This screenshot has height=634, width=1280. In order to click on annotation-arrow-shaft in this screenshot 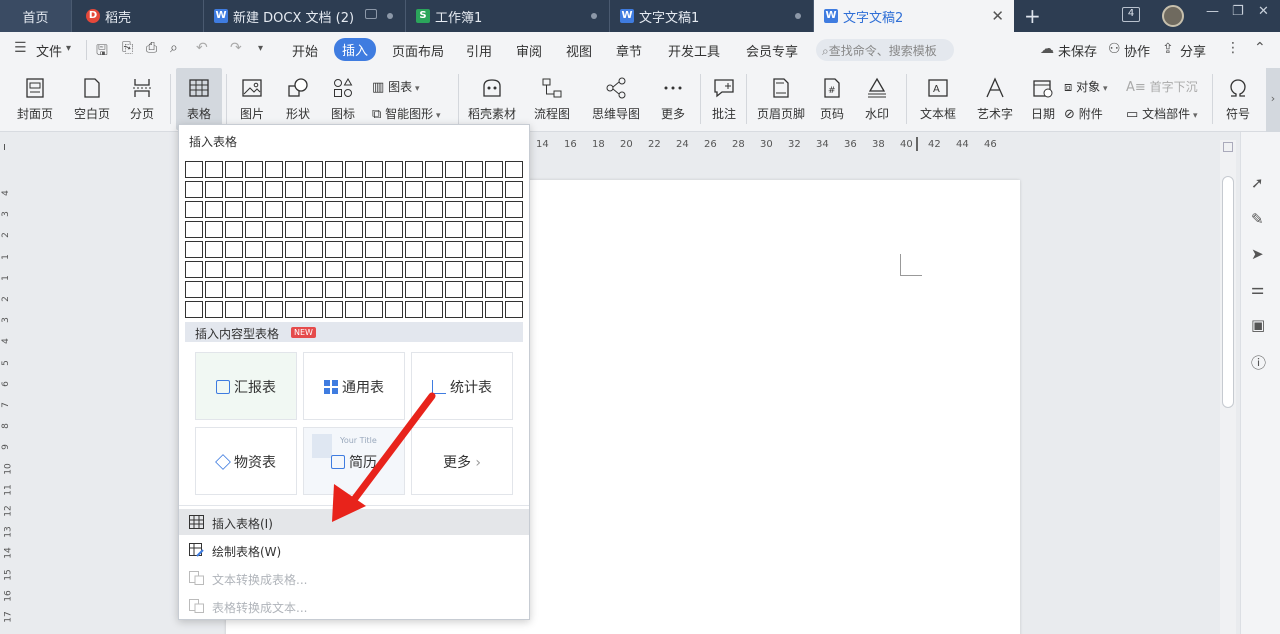, I will do `click(391, 450)`.